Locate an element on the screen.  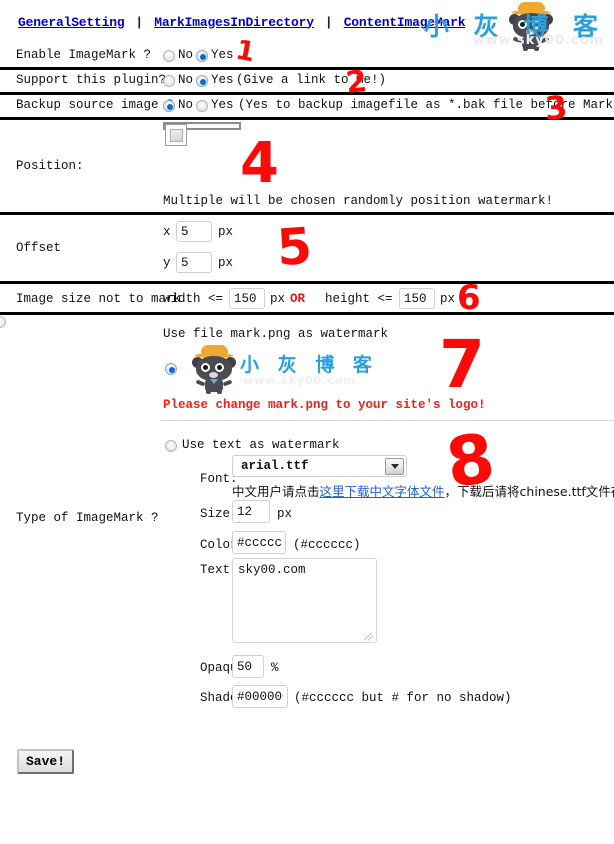
backup-source-radio-yes is located at coordinates (202, 106).